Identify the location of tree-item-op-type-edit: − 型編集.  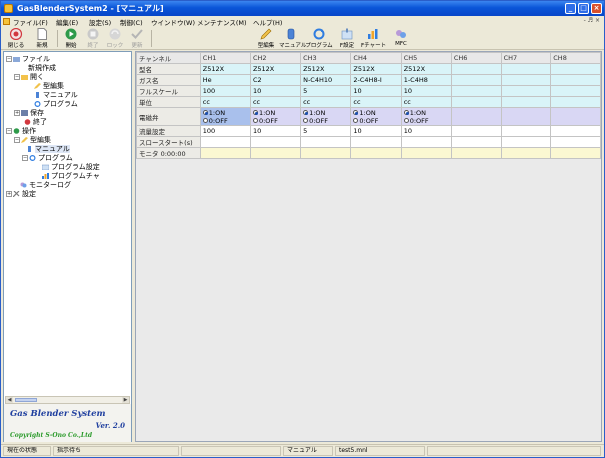
(32, 140).